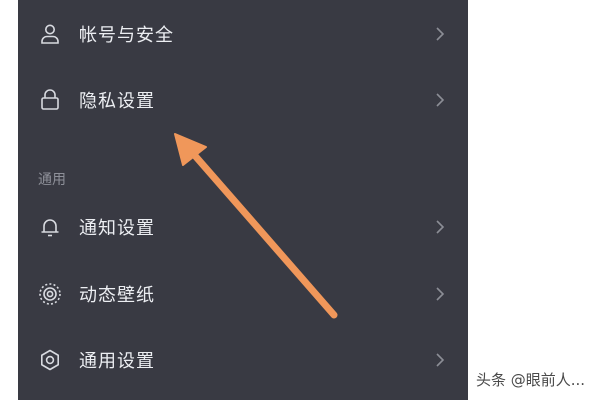  I want to click on gear-icon, so click(50, 360).